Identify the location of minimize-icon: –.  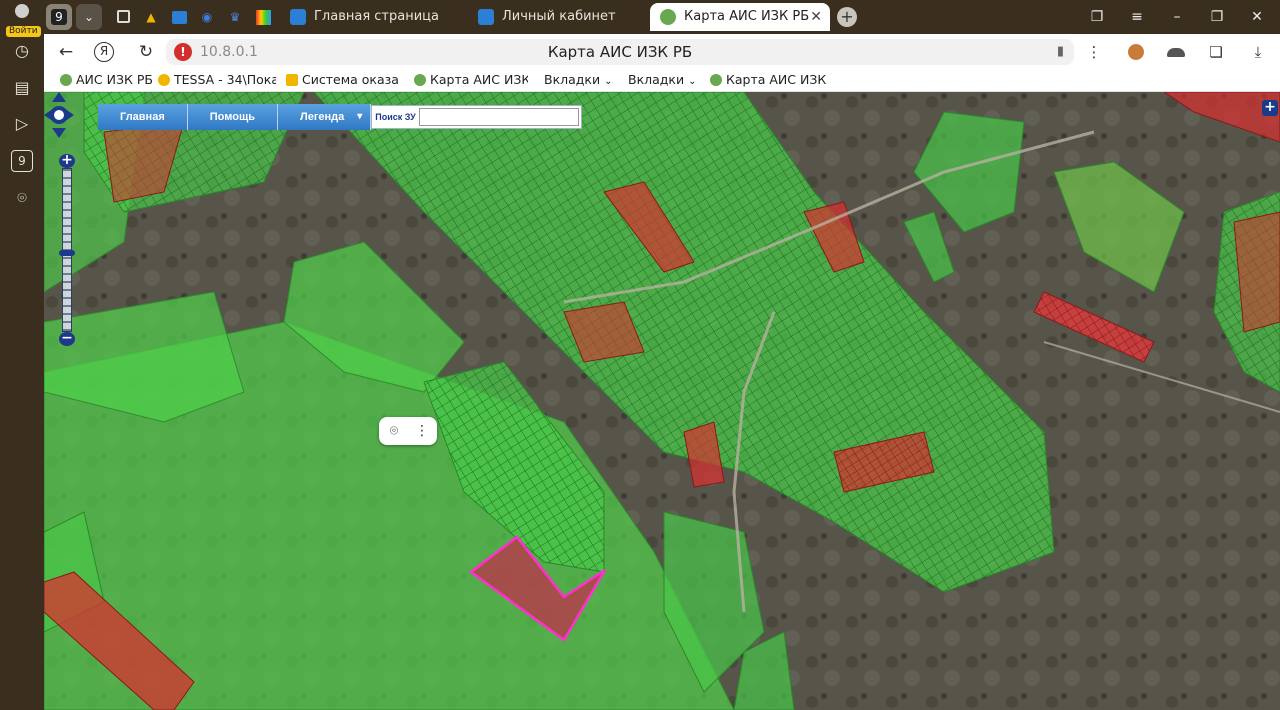
(1177, 17).